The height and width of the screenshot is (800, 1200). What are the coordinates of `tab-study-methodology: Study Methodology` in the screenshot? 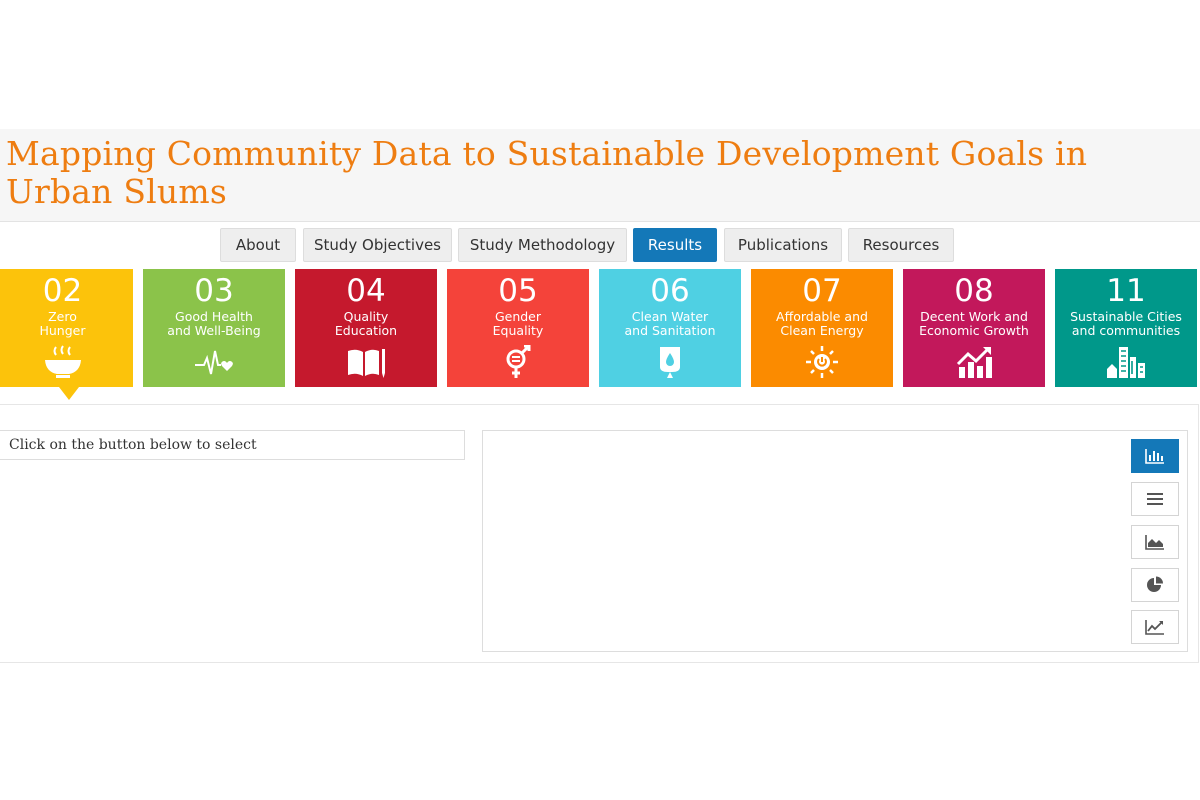 It's located at (542, 245).